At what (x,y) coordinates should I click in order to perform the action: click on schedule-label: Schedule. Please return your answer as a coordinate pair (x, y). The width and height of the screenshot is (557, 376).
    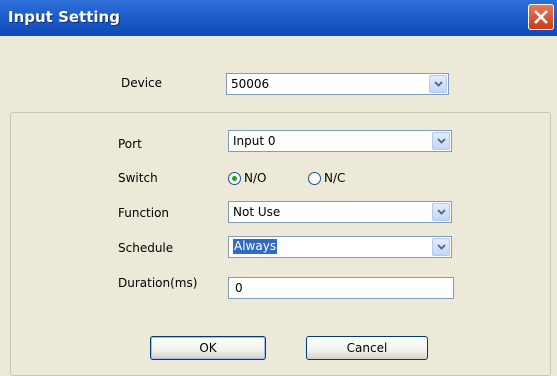
    Looking at the image, I should click on (146, 248).